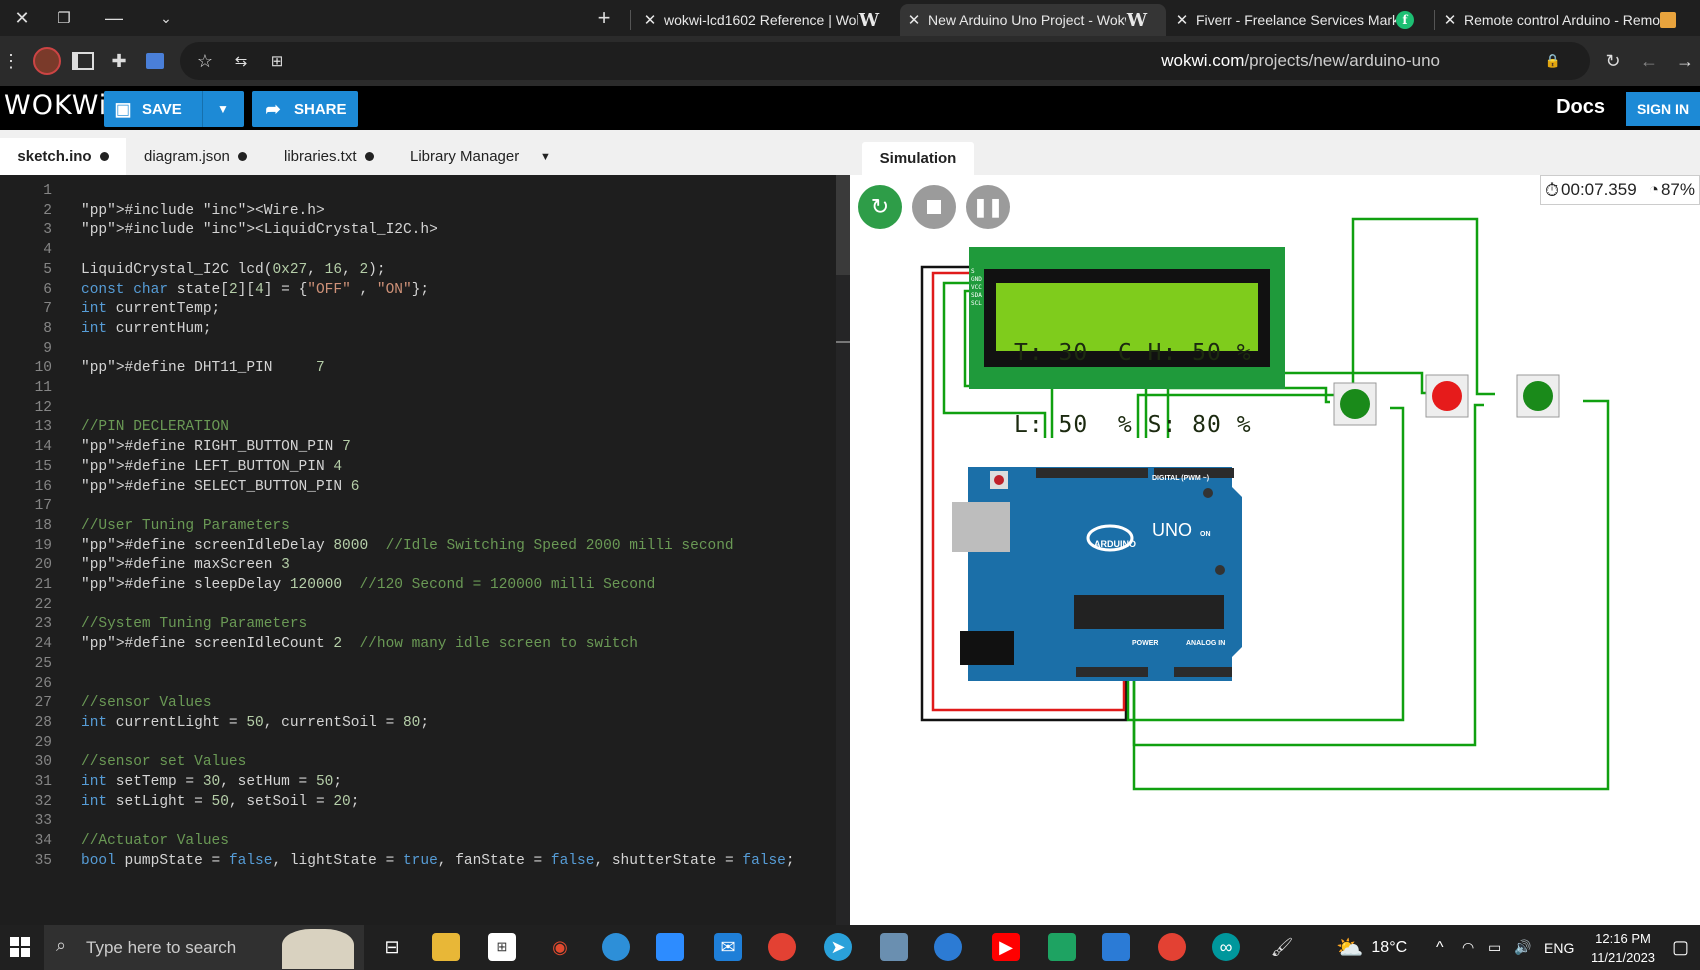 This screenshot has height=970, width=1700. What do you see at coordinates (1116, 947) in the screenshot?
I see `vscode-icon` at bounding box center [1116, 947].